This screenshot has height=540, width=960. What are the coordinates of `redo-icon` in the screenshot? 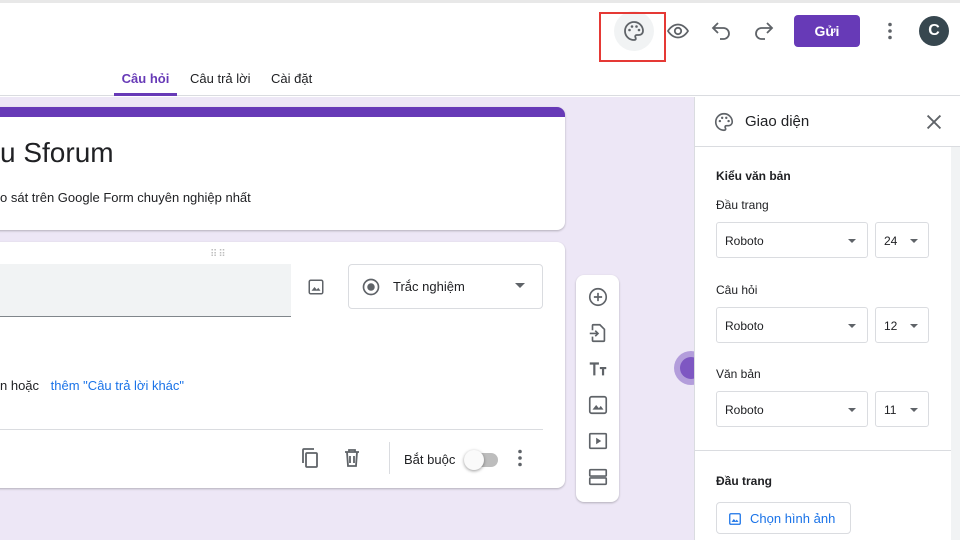 It's located at (764, 31).